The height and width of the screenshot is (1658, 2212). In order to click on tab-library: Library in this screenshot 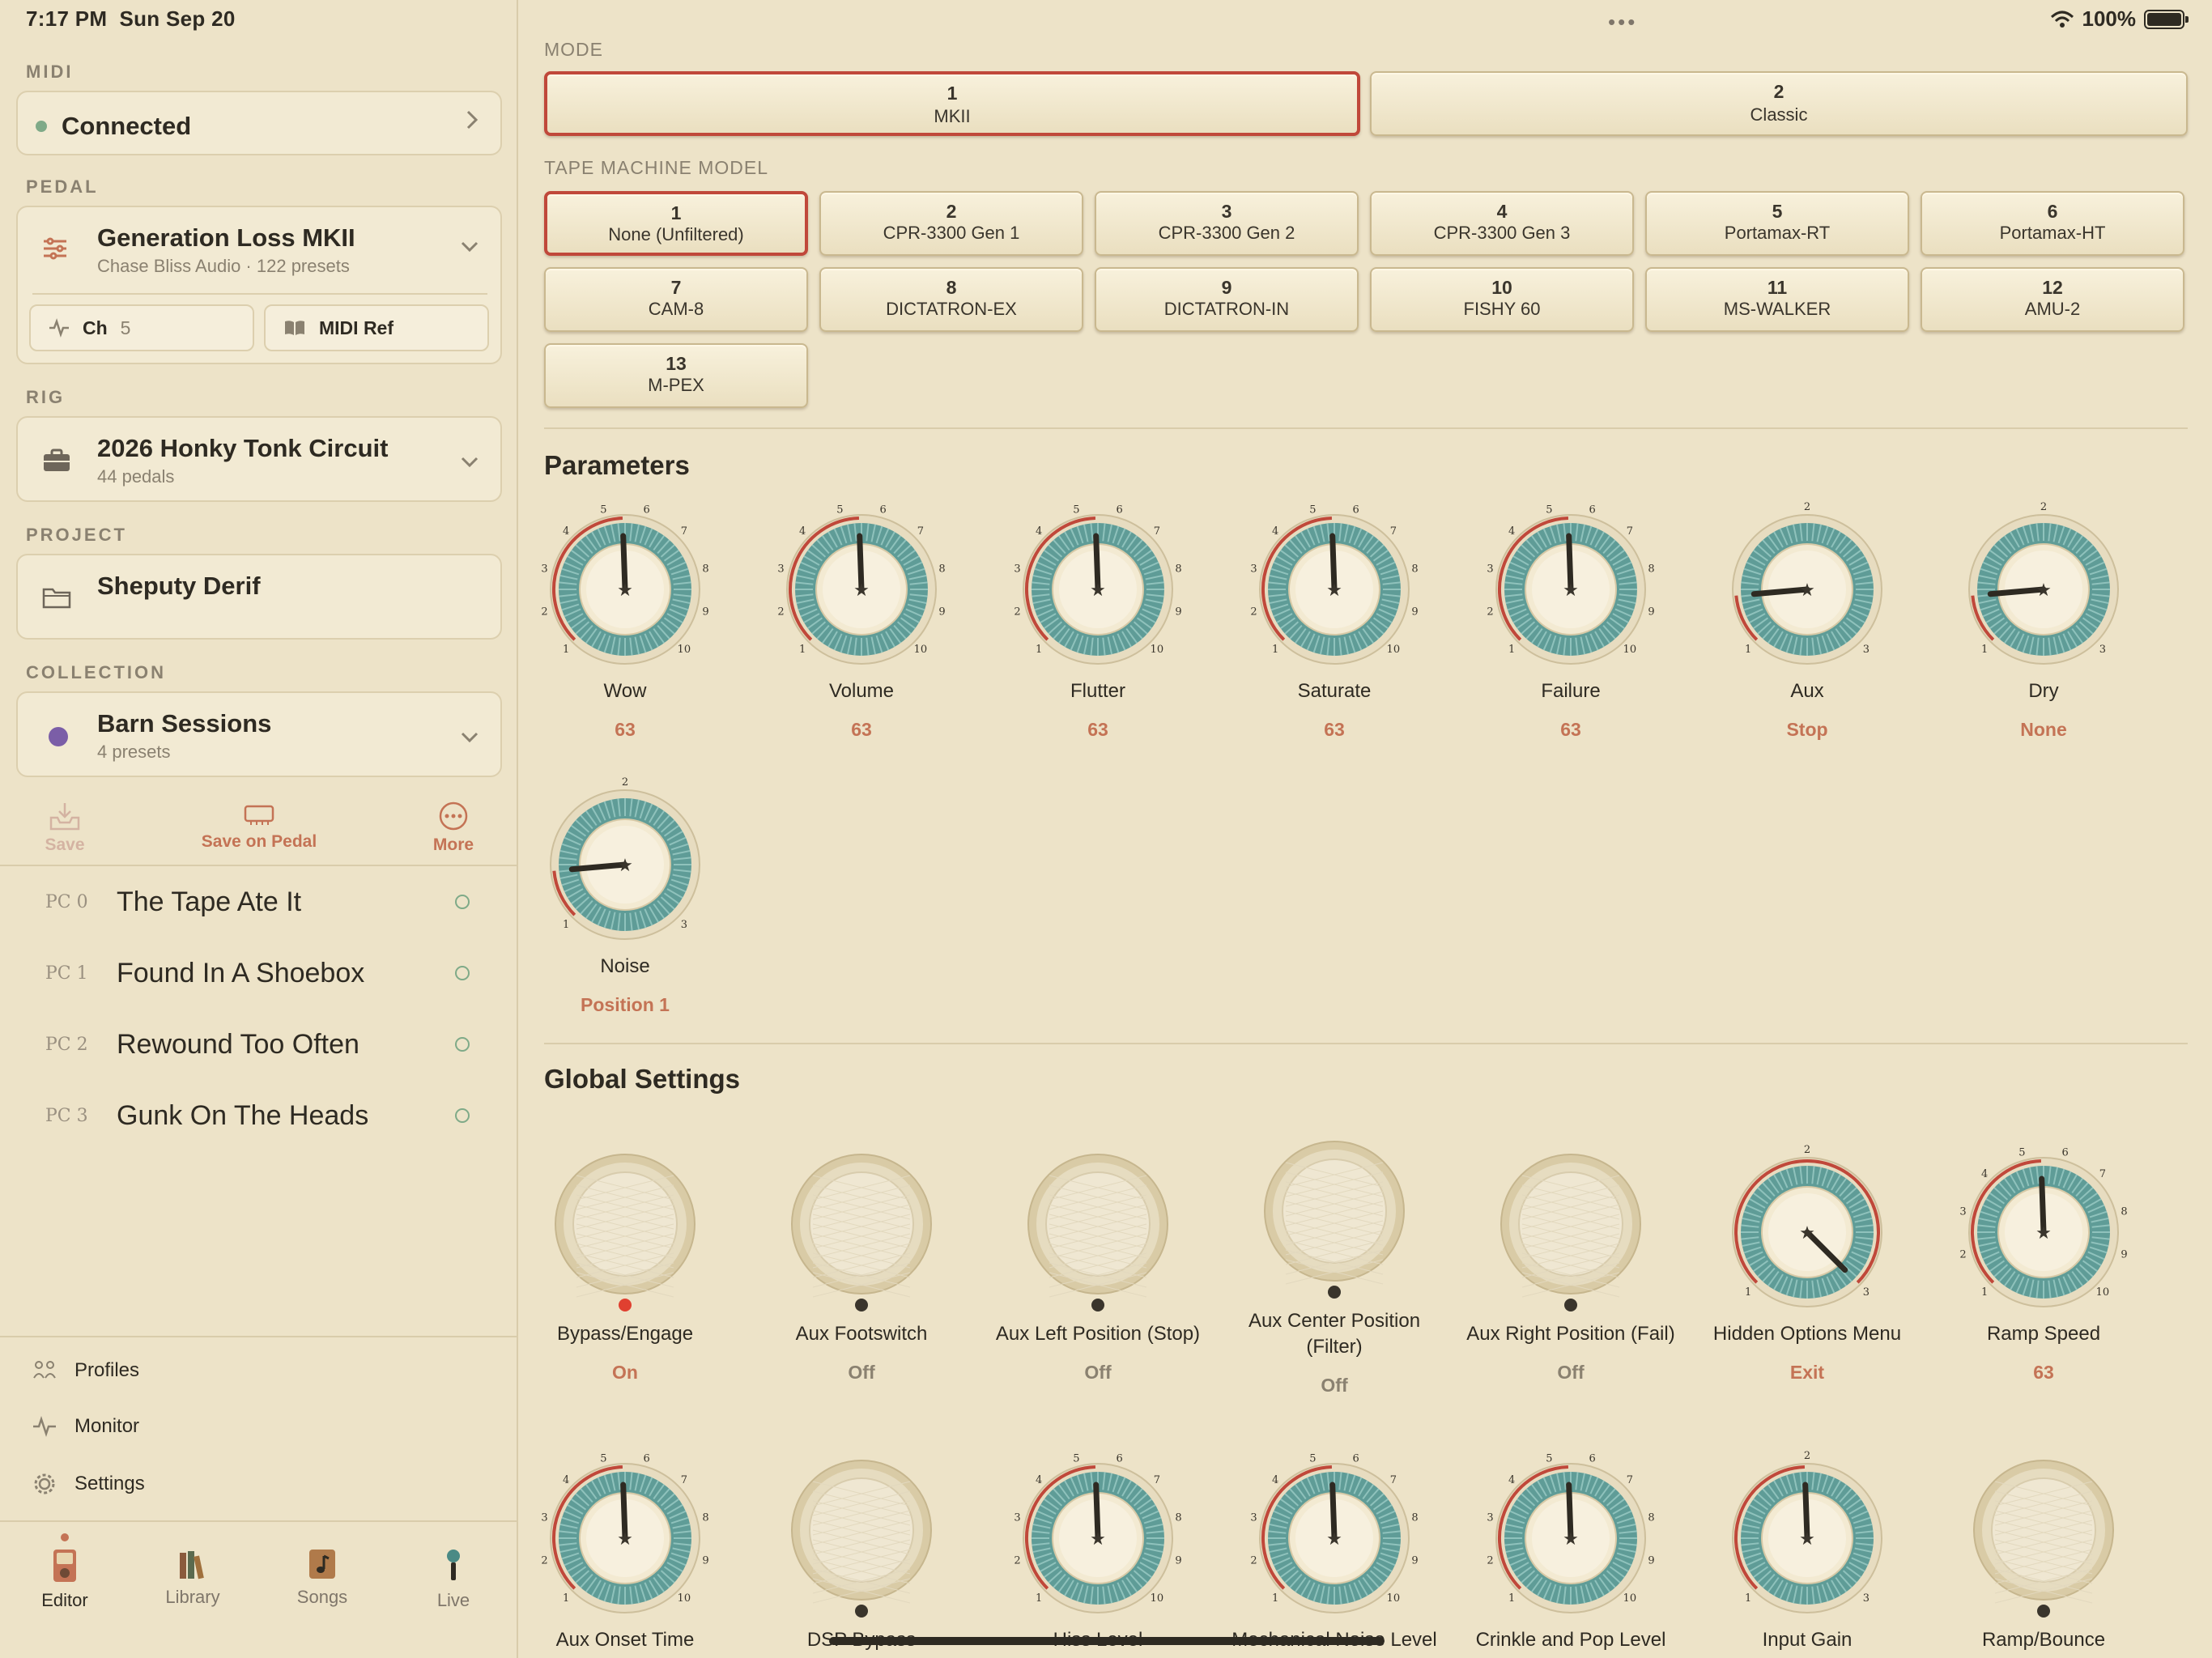, I will do `click(193, 1578)`.